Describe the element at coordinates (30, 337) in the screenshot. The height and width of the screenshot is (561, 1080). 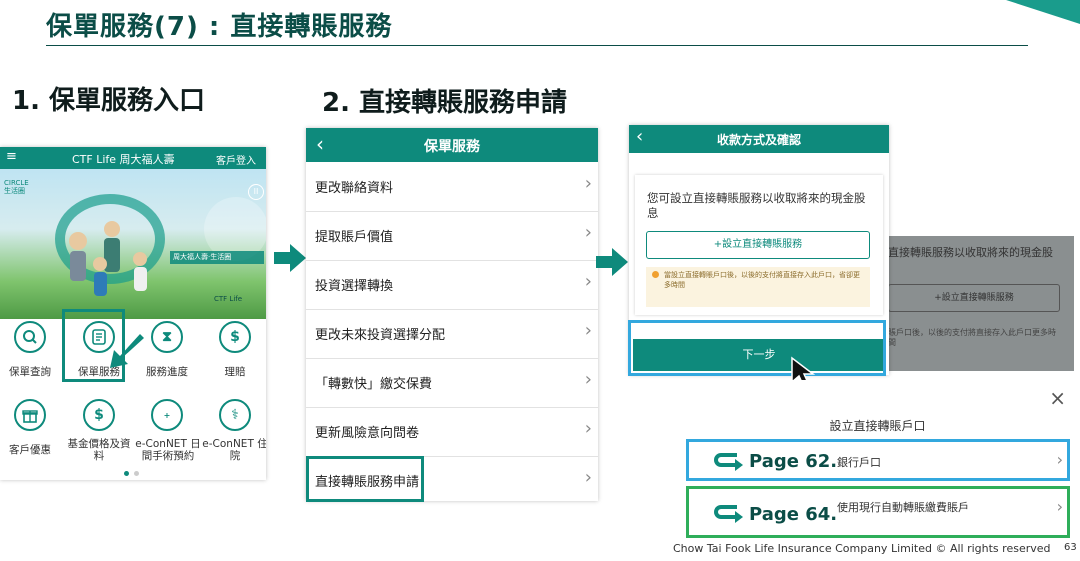
I see `search-icon` at that location.